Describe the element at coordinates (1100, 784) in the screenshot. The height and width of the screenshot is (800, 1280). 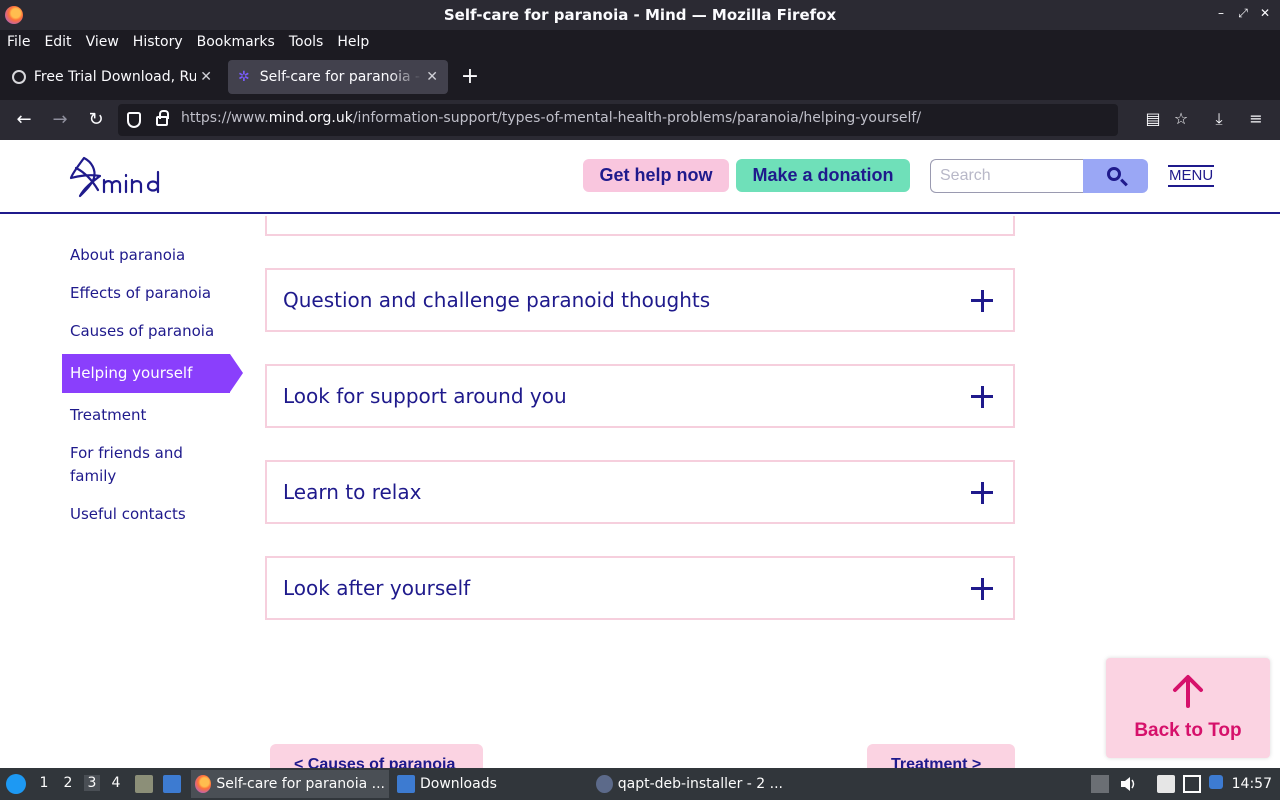
I see `tray-updates-icon` at that location.